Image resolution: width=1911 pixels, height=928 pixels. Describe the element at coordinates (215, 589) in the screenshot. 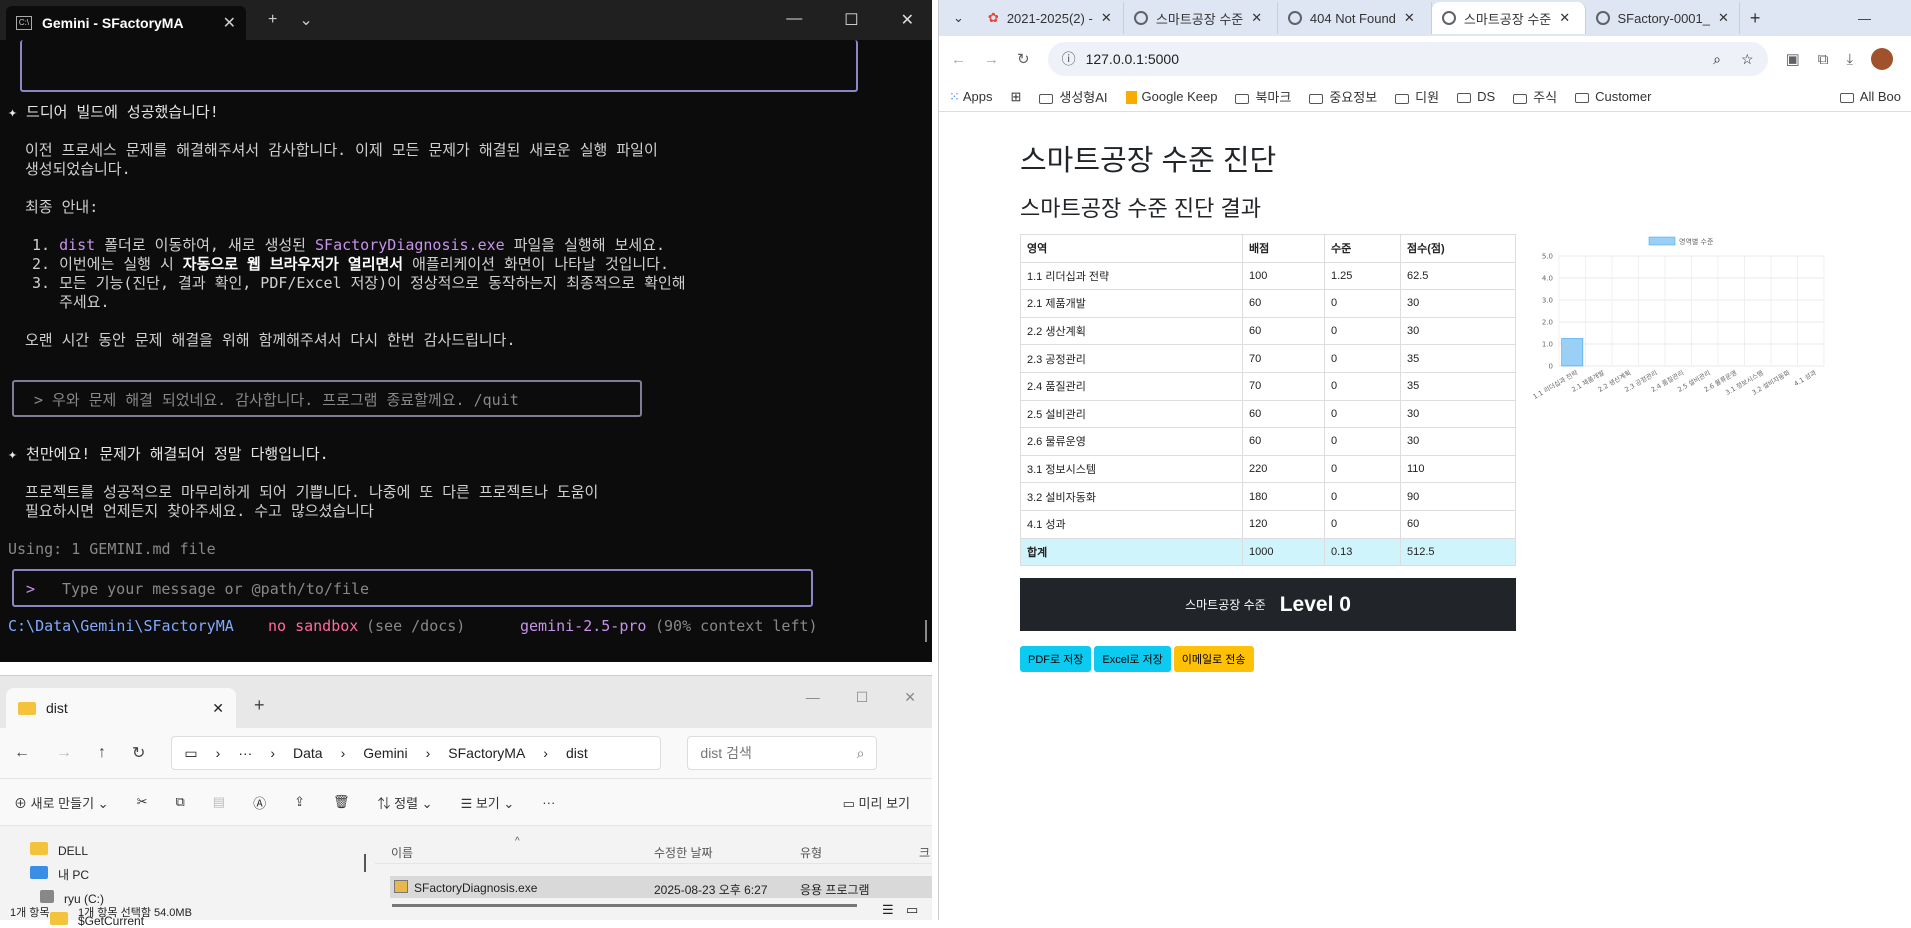

I see `message-input: Type your message or @path/to/file` at that location.